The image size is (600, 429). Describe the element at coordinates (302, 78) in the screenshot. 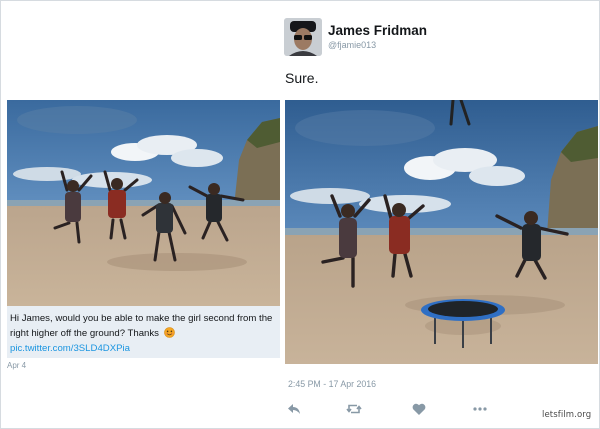

I see `tweet-text: Sure.` at that location.